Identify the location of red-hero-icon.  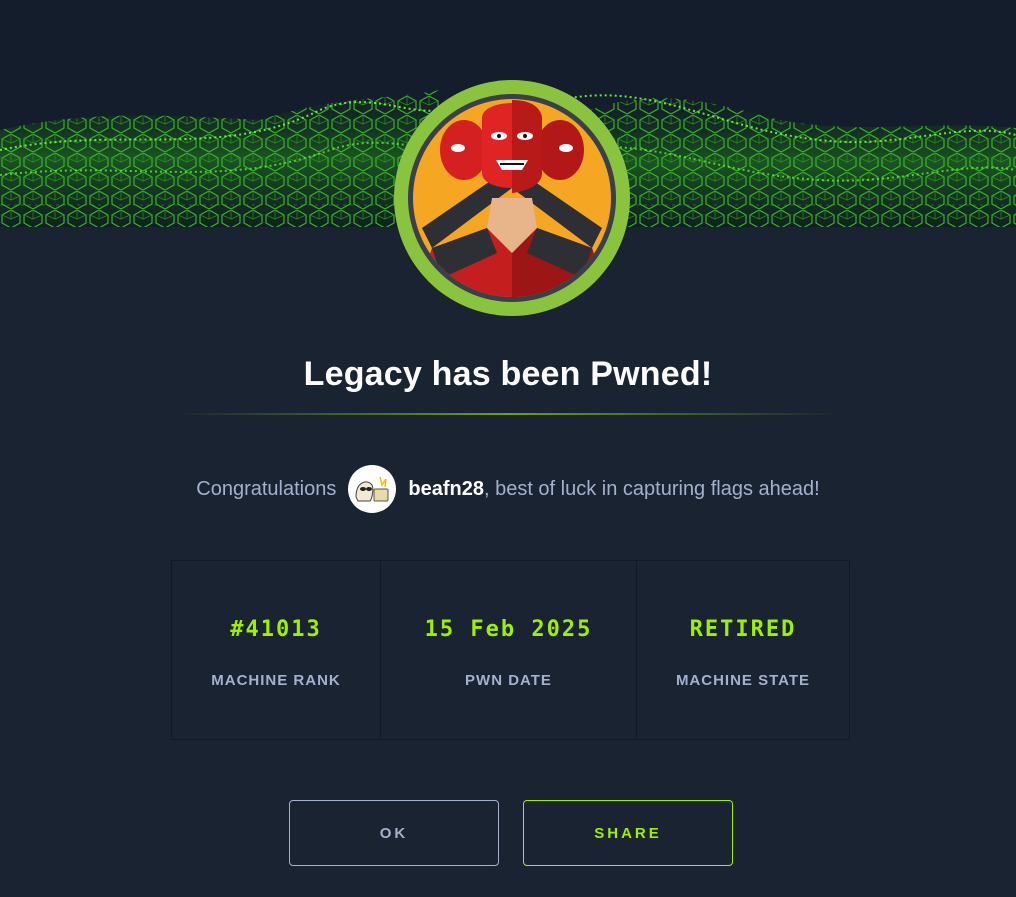
(512, 198).